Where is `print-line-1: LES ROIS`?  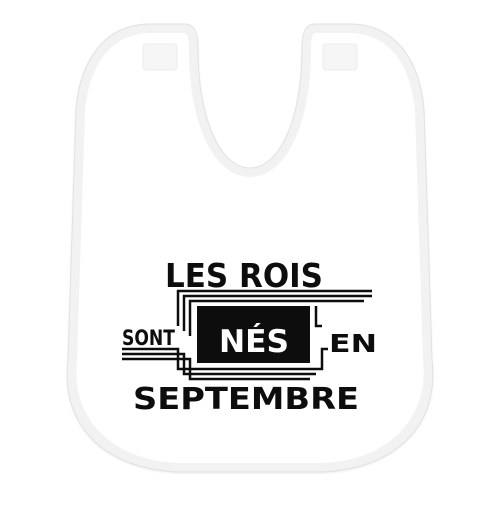 print-line-1: LES ROIS is located at coordinates (244, 275).